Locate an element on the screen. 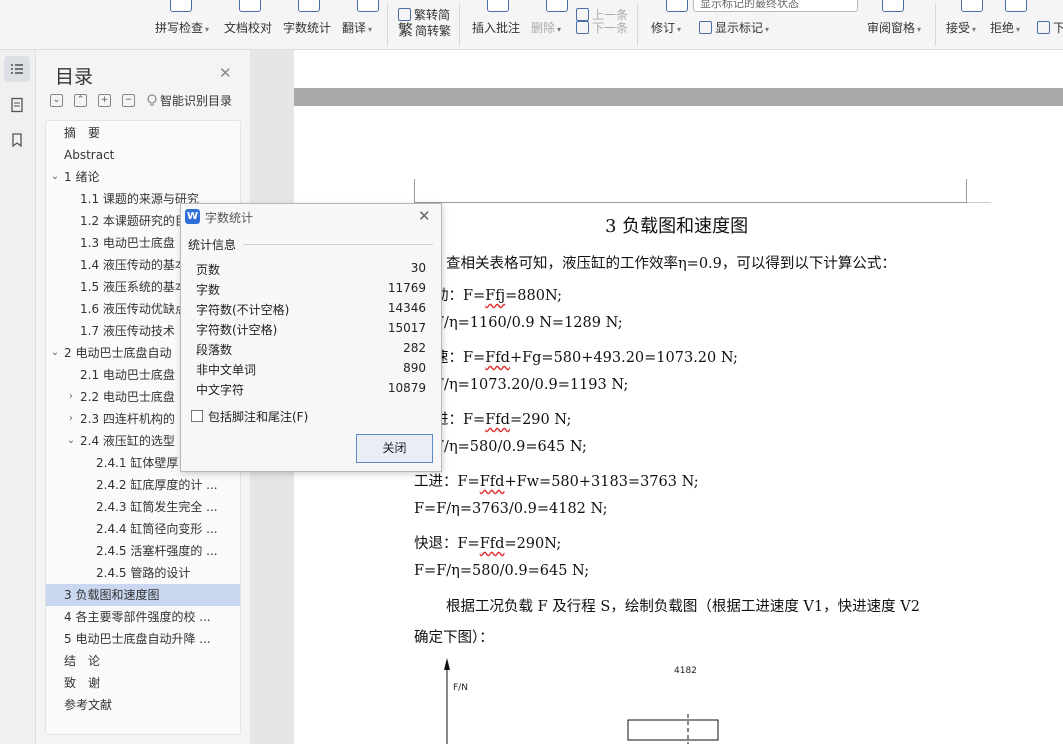  toc-item-label: 1.5 液压系统的基本 is located at coordinates (133, 287).